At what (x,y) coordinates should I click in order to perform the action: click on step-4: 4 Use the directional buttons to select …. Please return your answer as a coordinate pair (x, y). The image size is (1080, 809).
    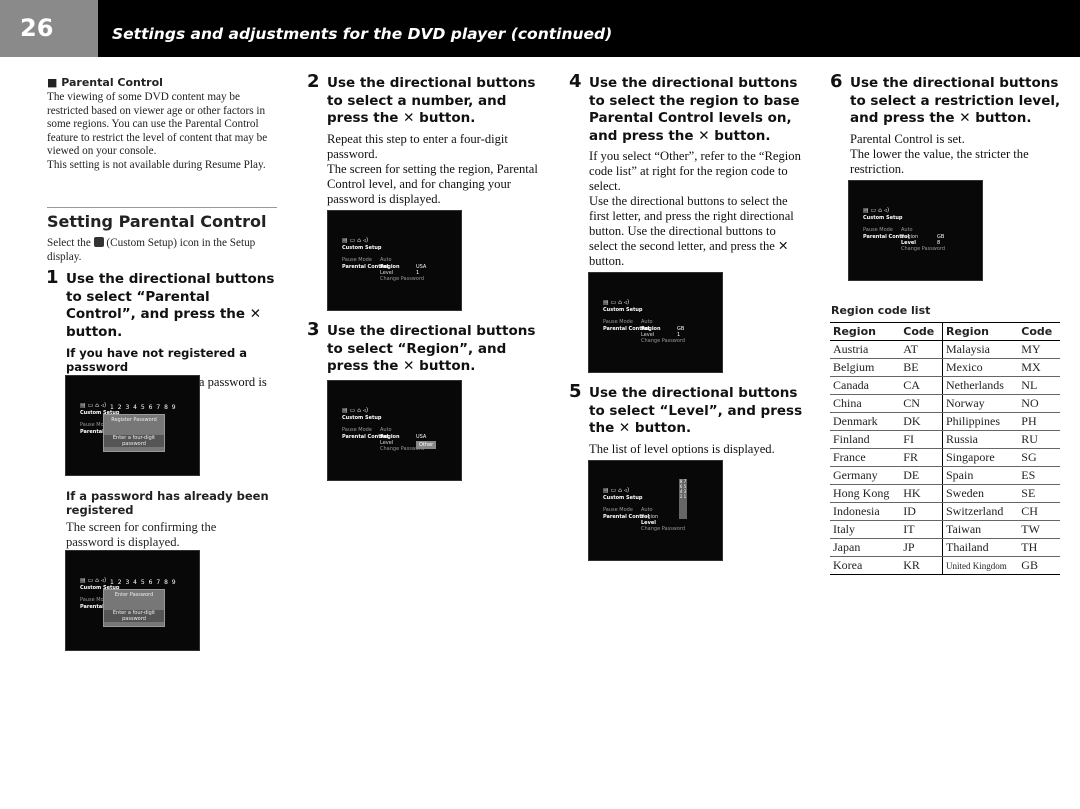
    Looking at the image, I should click on (686, 171).